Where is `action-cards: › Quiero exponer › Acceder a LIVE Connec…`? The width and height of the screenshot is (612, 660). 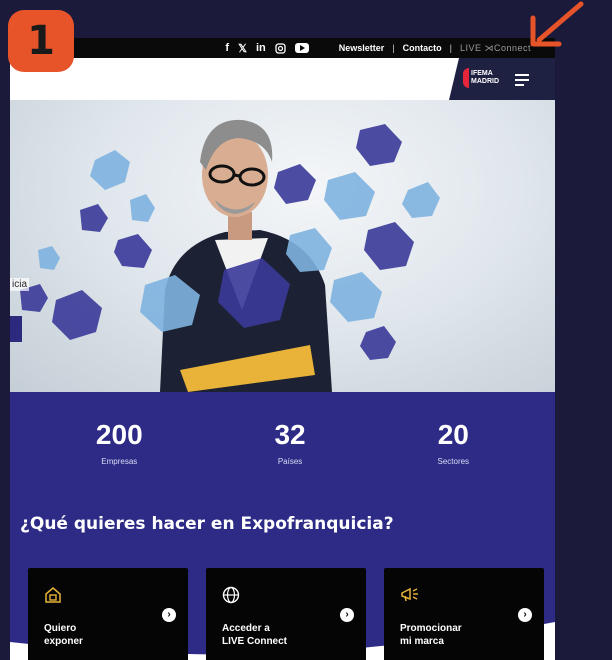 action-cards: › Quiero exponer › Acceder a LIVE Connec… is located at coordinates (286, 614).